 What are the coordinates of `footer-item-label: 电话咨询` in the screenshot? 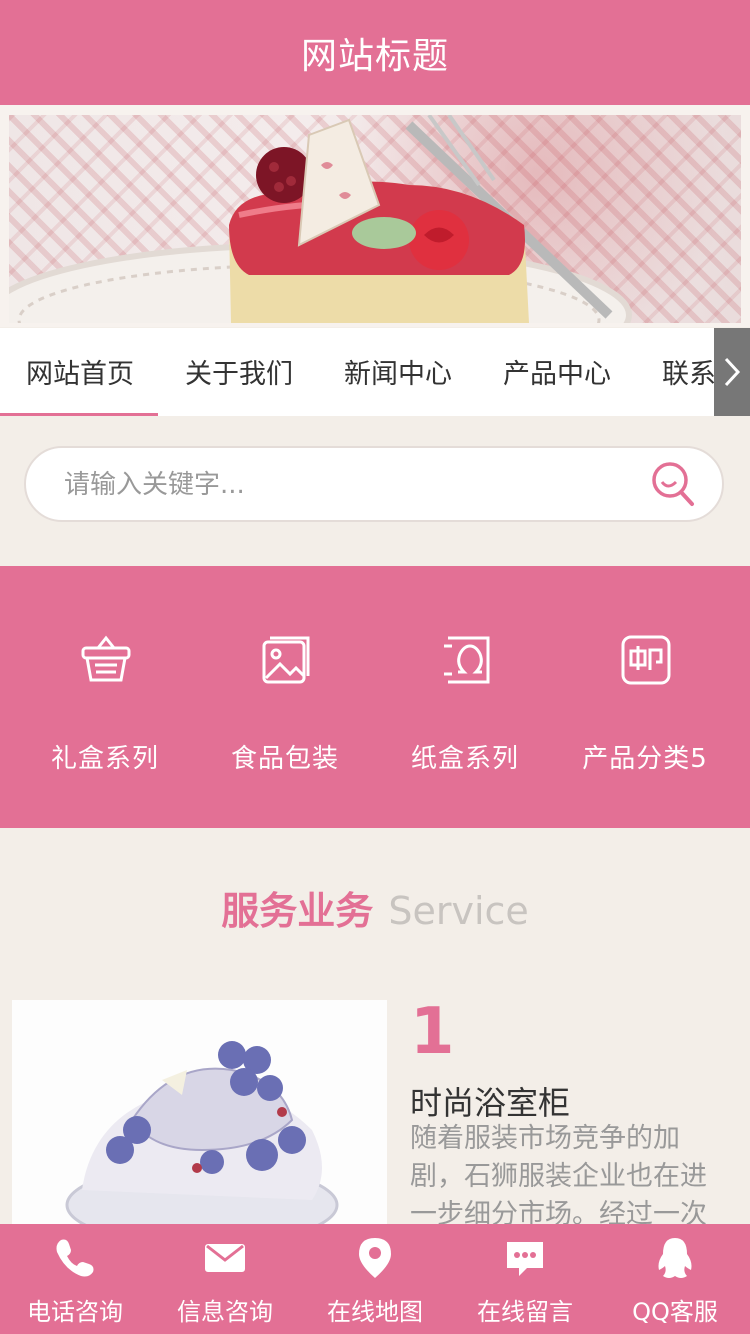 It's located at (75, 1312).